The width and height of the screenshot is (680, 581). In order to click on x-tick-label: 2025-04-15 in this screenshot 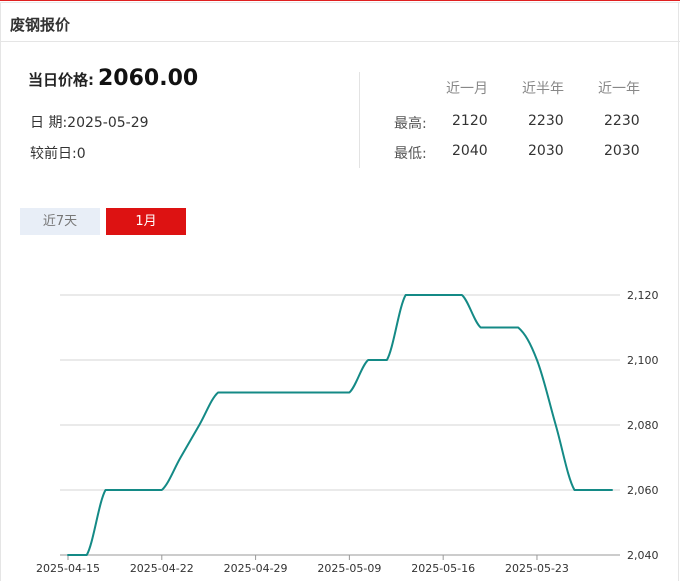, I will do `click(68, 568)`.